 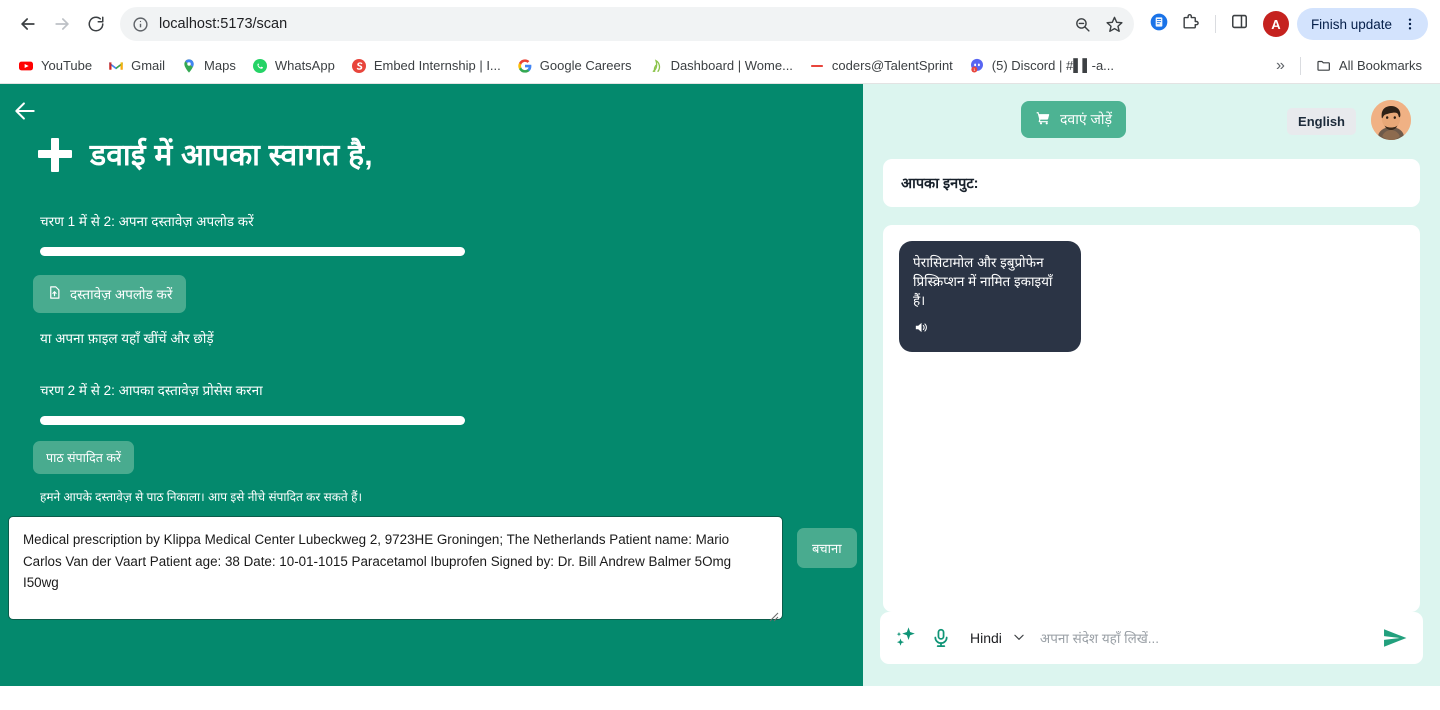 What do you see at coordinates (304, 65) in the screenshot?
I see `bookmark-label: WhatsApp` at bounding box center [304, 65].